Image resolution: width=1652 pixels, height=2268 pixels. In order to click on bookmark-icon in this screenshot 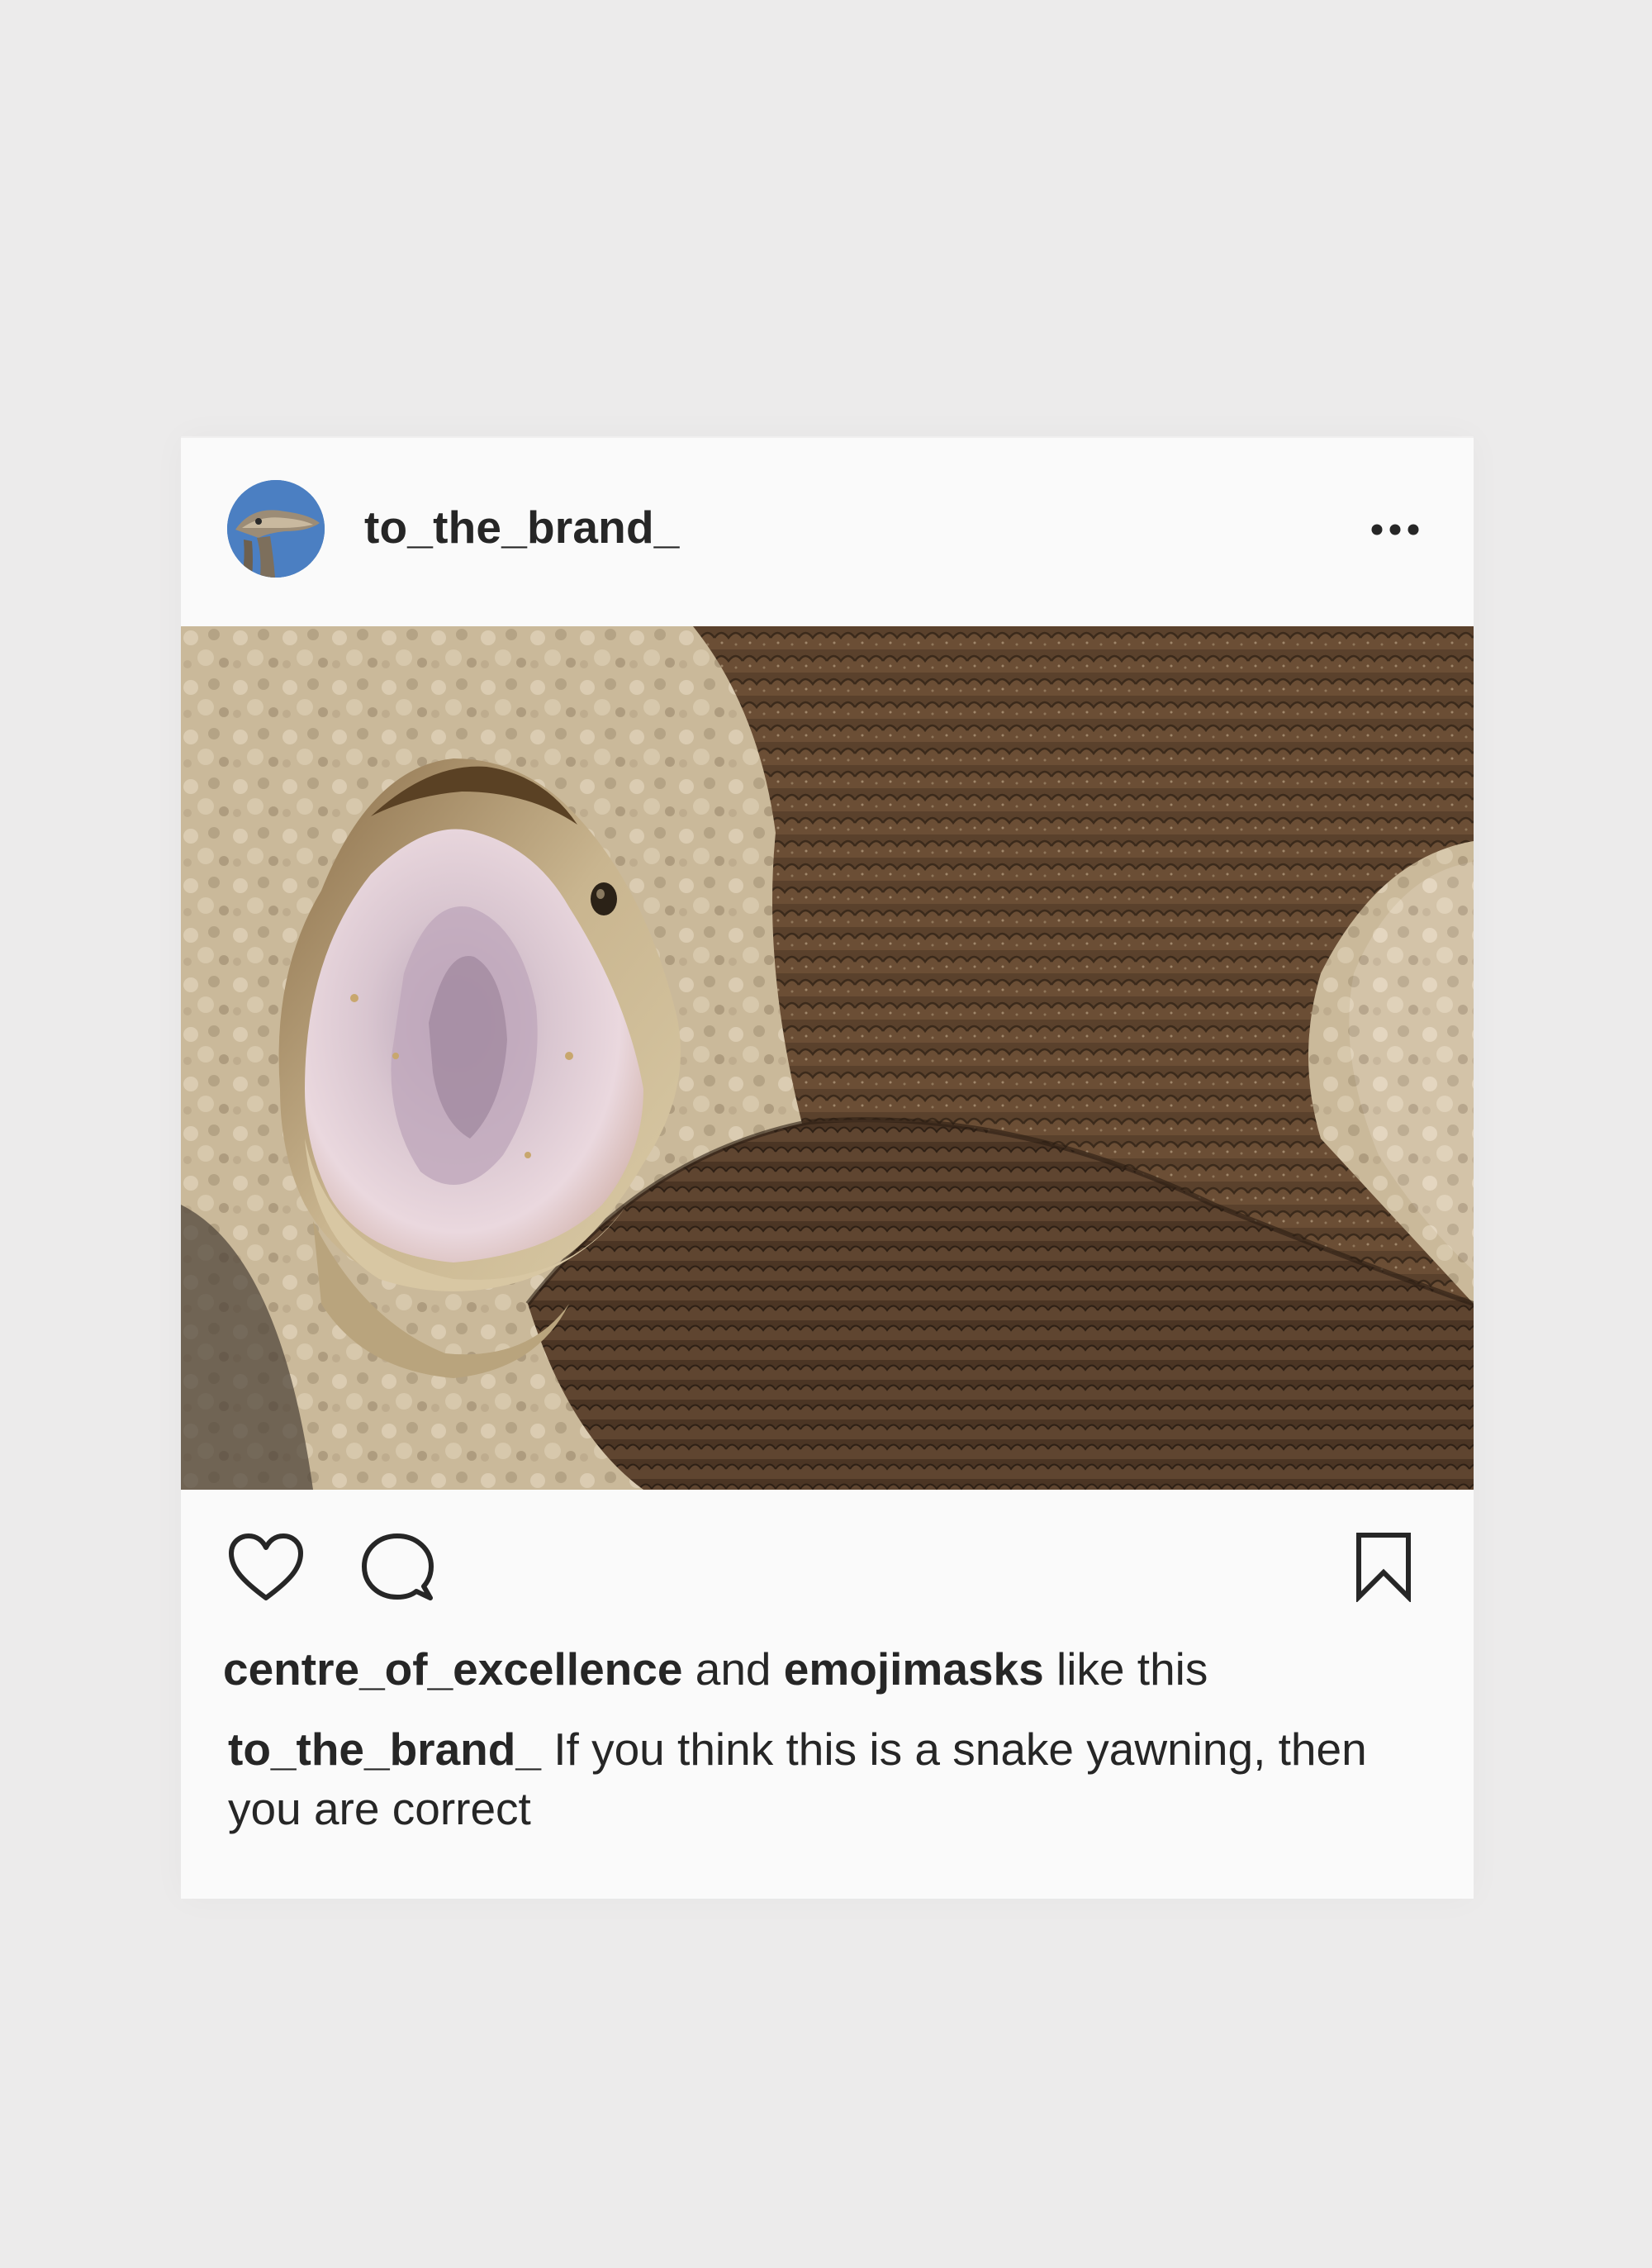, I will do `click(1383, 1568)`.